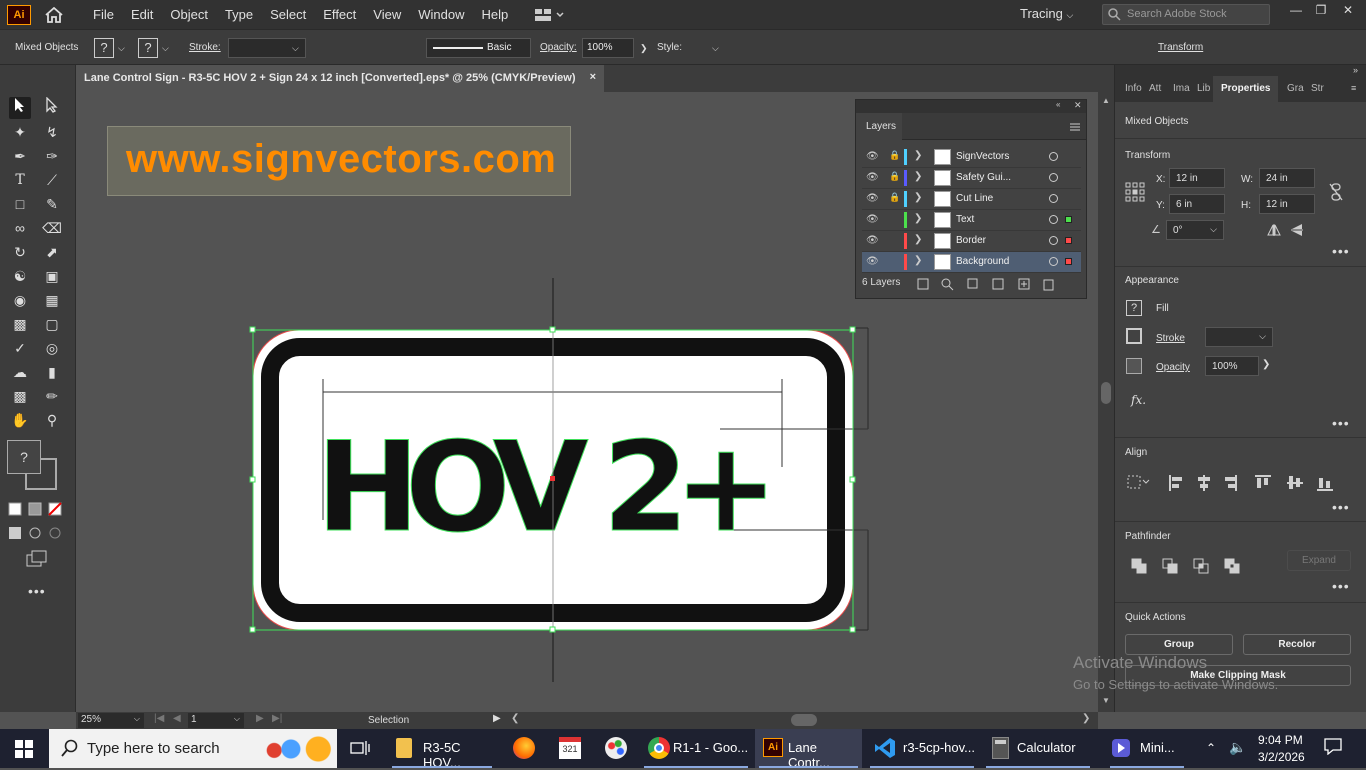 This screenshot has width=1366, height=770. I want to click on clock-date: 3/2/2026, so click(1281, 757).